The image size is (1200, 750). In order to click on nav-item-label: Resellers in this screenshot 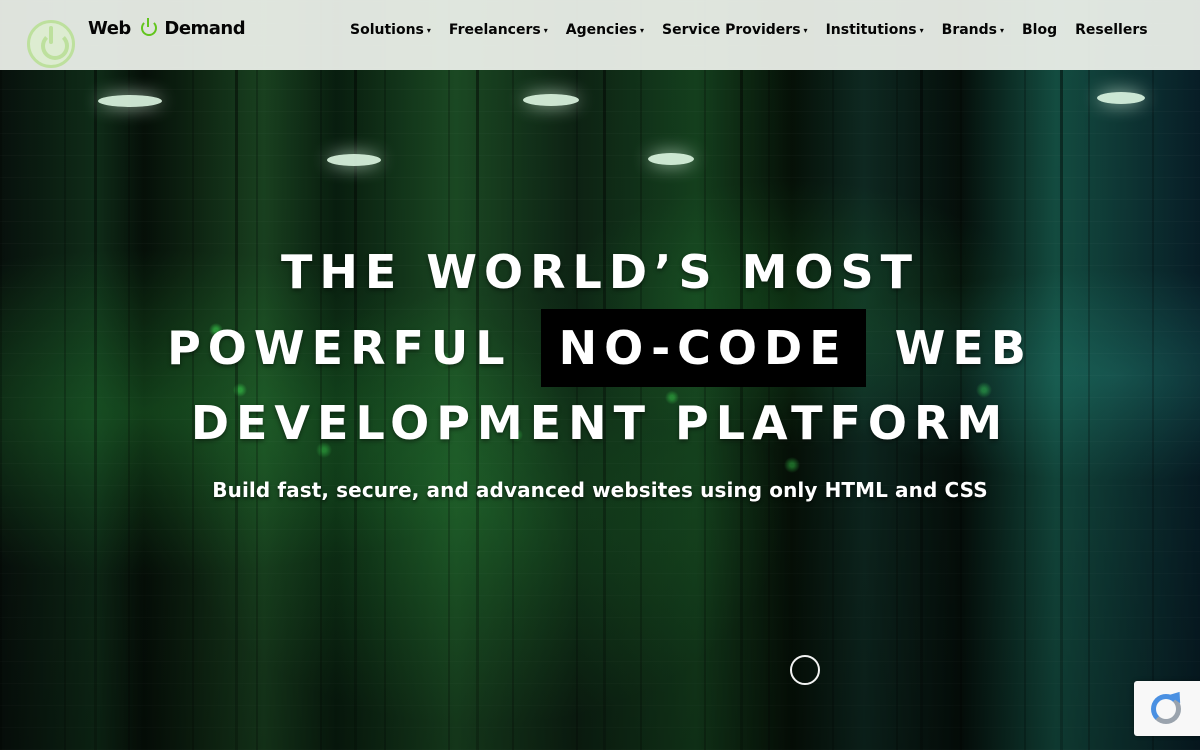, I will do `click(1111, 30)`.